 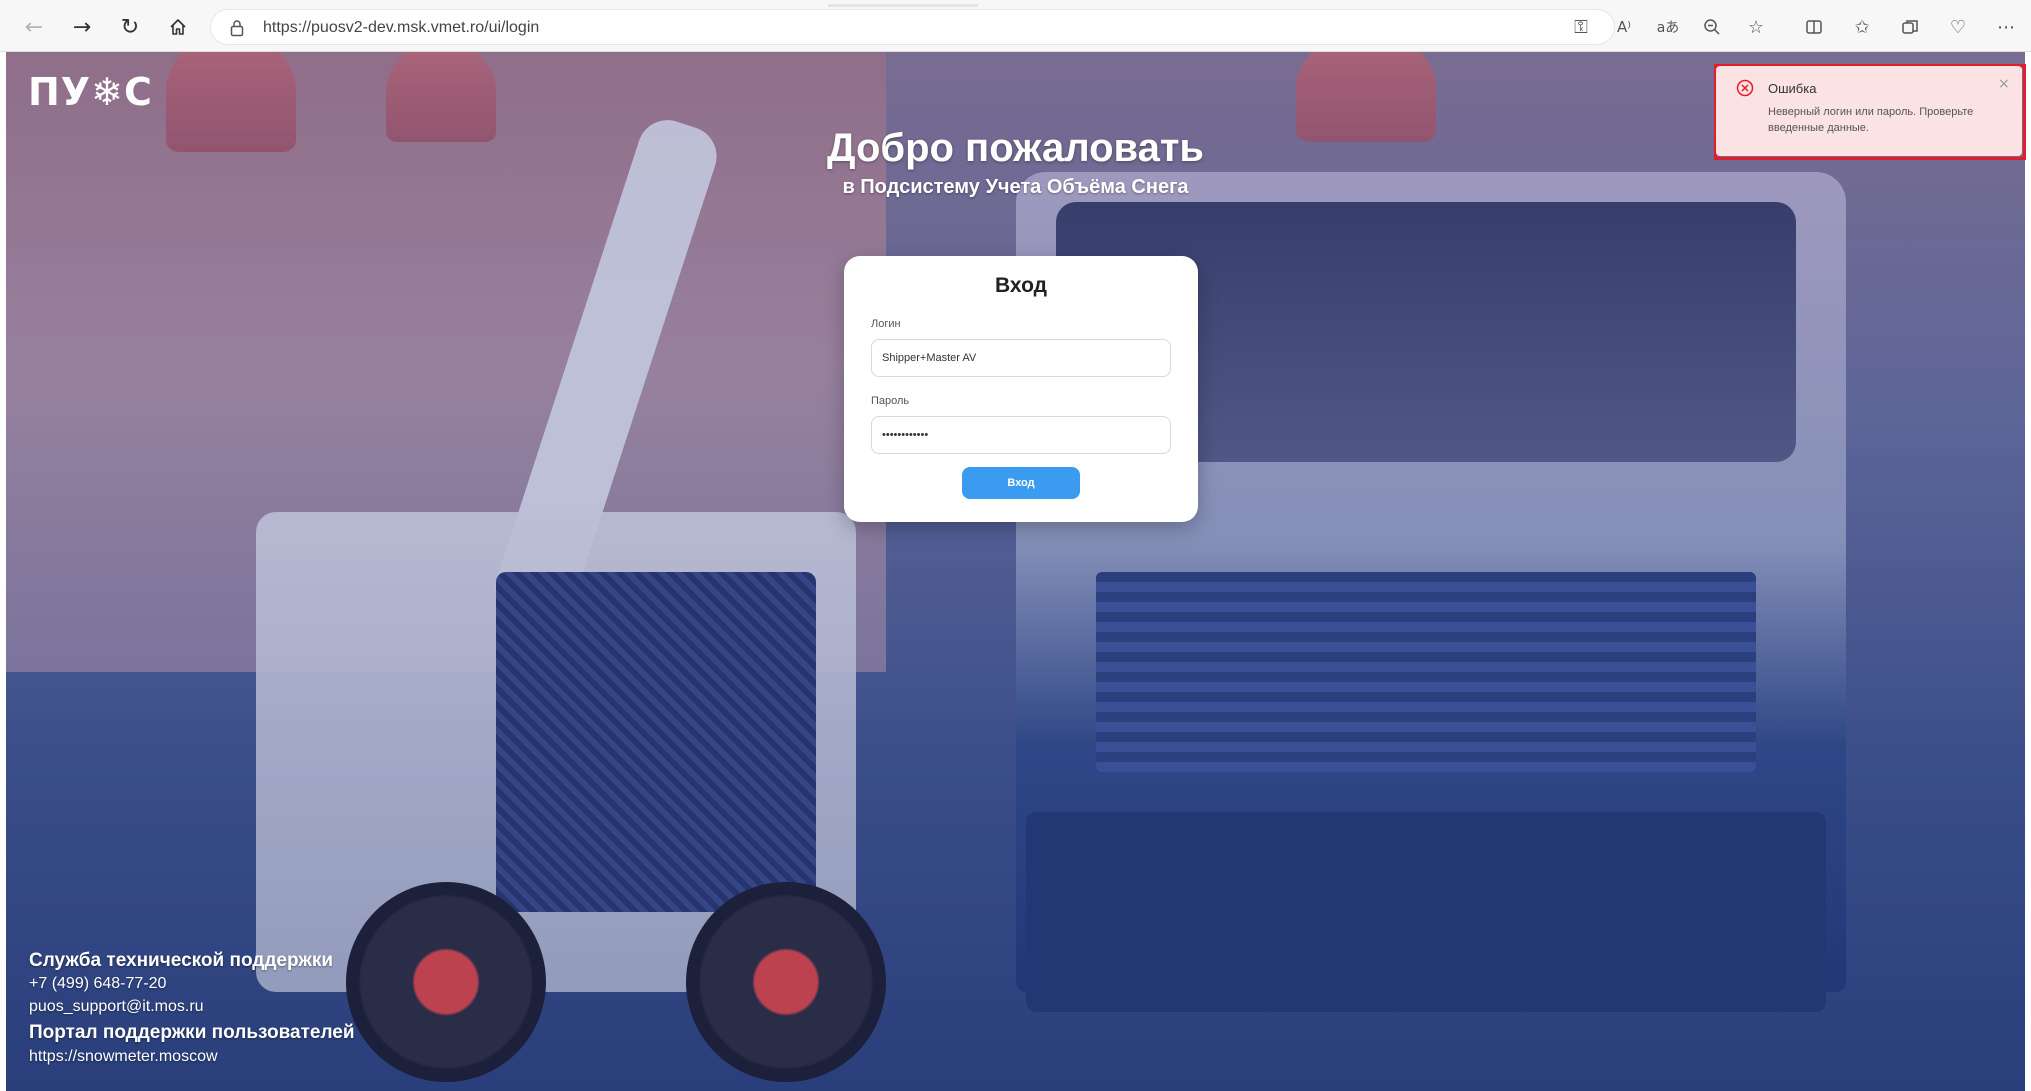 I want to click on read-aloud-button: A⁾, so click(x=1624, y=27).